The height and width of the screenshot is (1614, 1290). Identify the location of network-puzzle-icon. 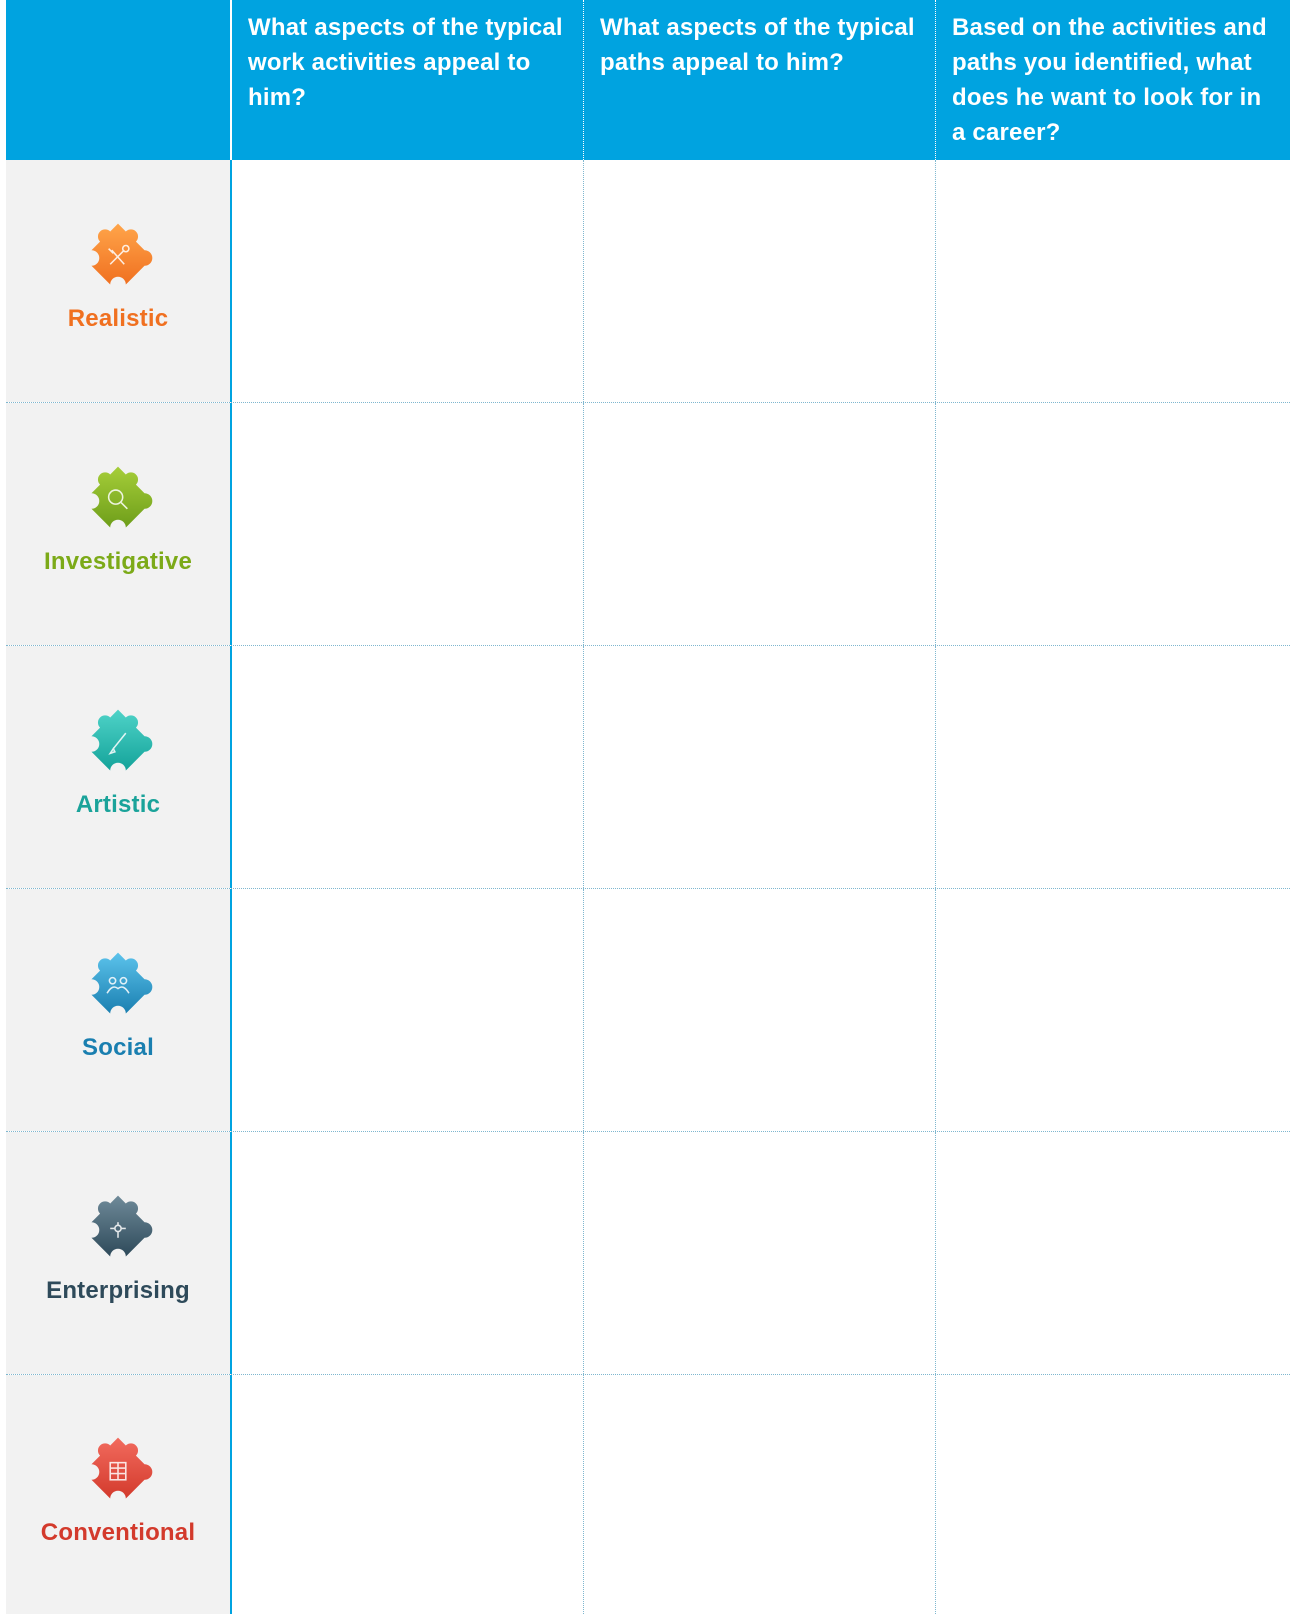
(118, 1230).